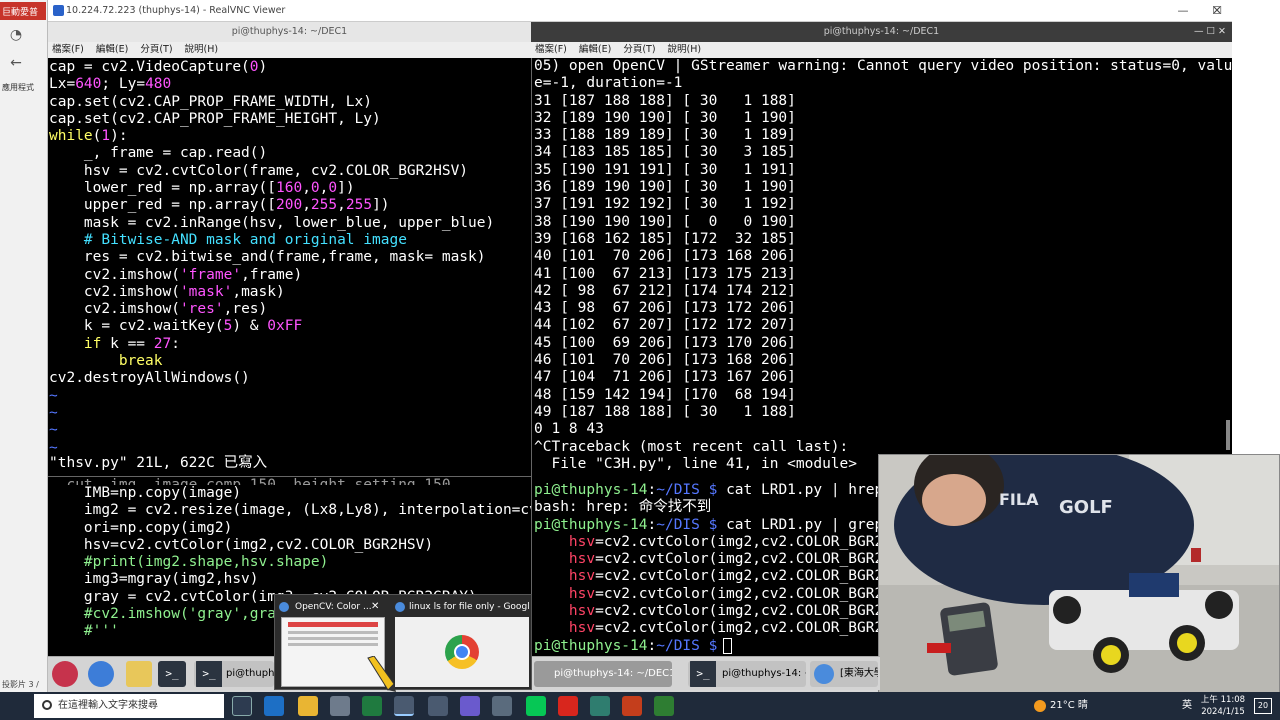 This screenshot has width=1280, height=720. Describe the element at coordinates (250, 673) in the screenshot. I see `taskbar-terminal-1-label: pi@thuphys` at that location.